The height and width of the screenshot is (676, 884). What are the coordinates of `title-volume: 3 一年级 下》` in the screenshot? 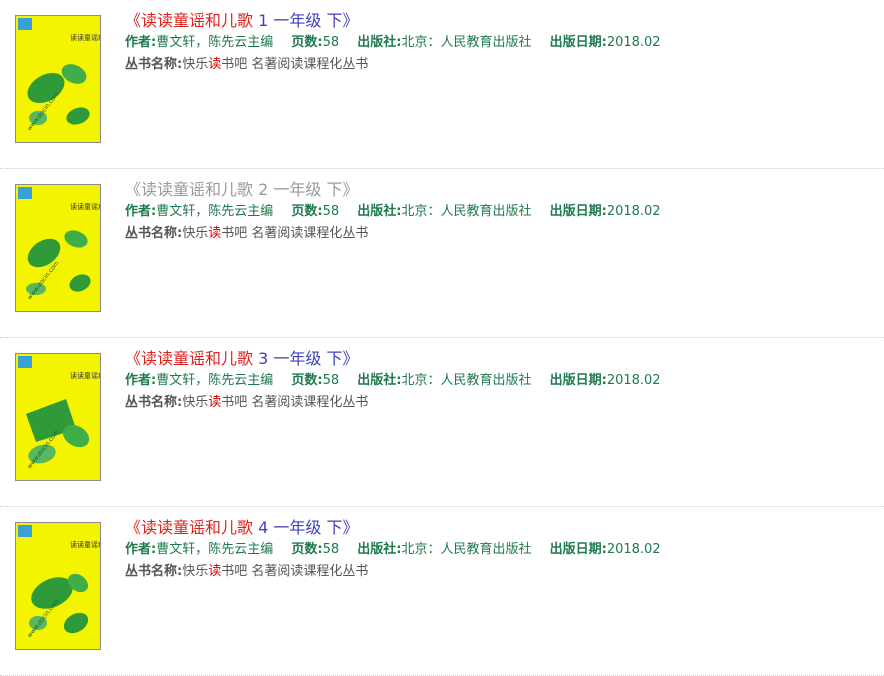 It's located at (306, 358).